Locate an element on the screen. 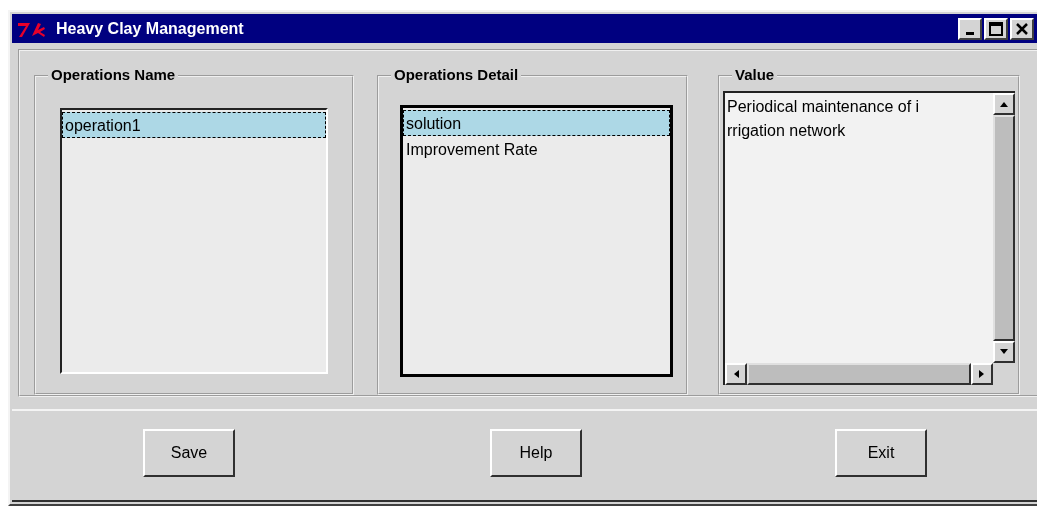 The image size is (1037, 506). dialog-button: Exit is located at coordinates (881, 452).